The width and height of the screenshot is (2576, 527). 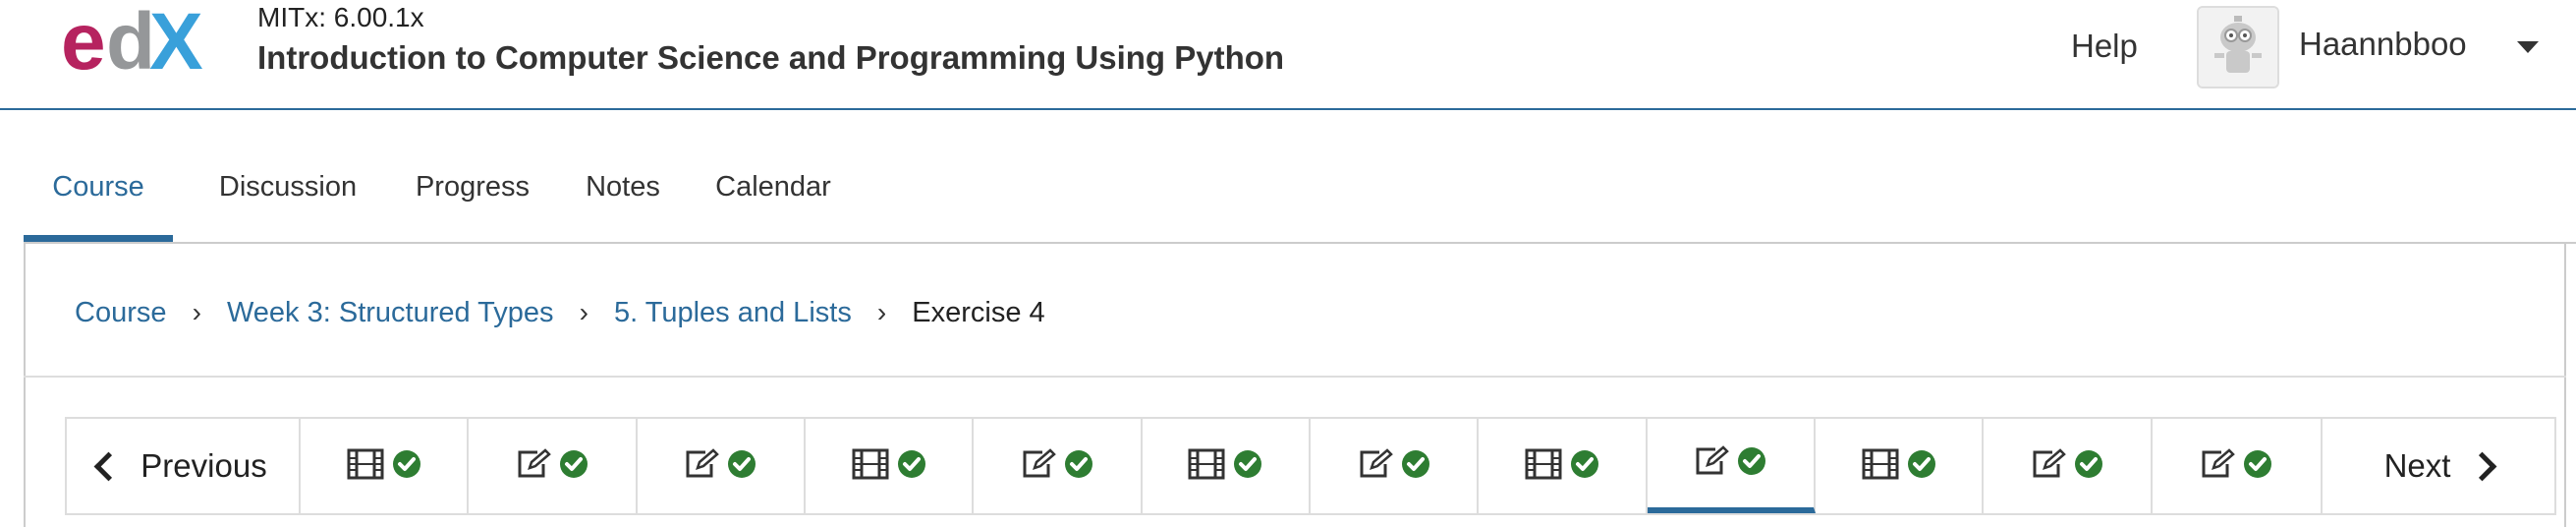 I want to click on previous-button: Previous, so click(x=184, y=466).